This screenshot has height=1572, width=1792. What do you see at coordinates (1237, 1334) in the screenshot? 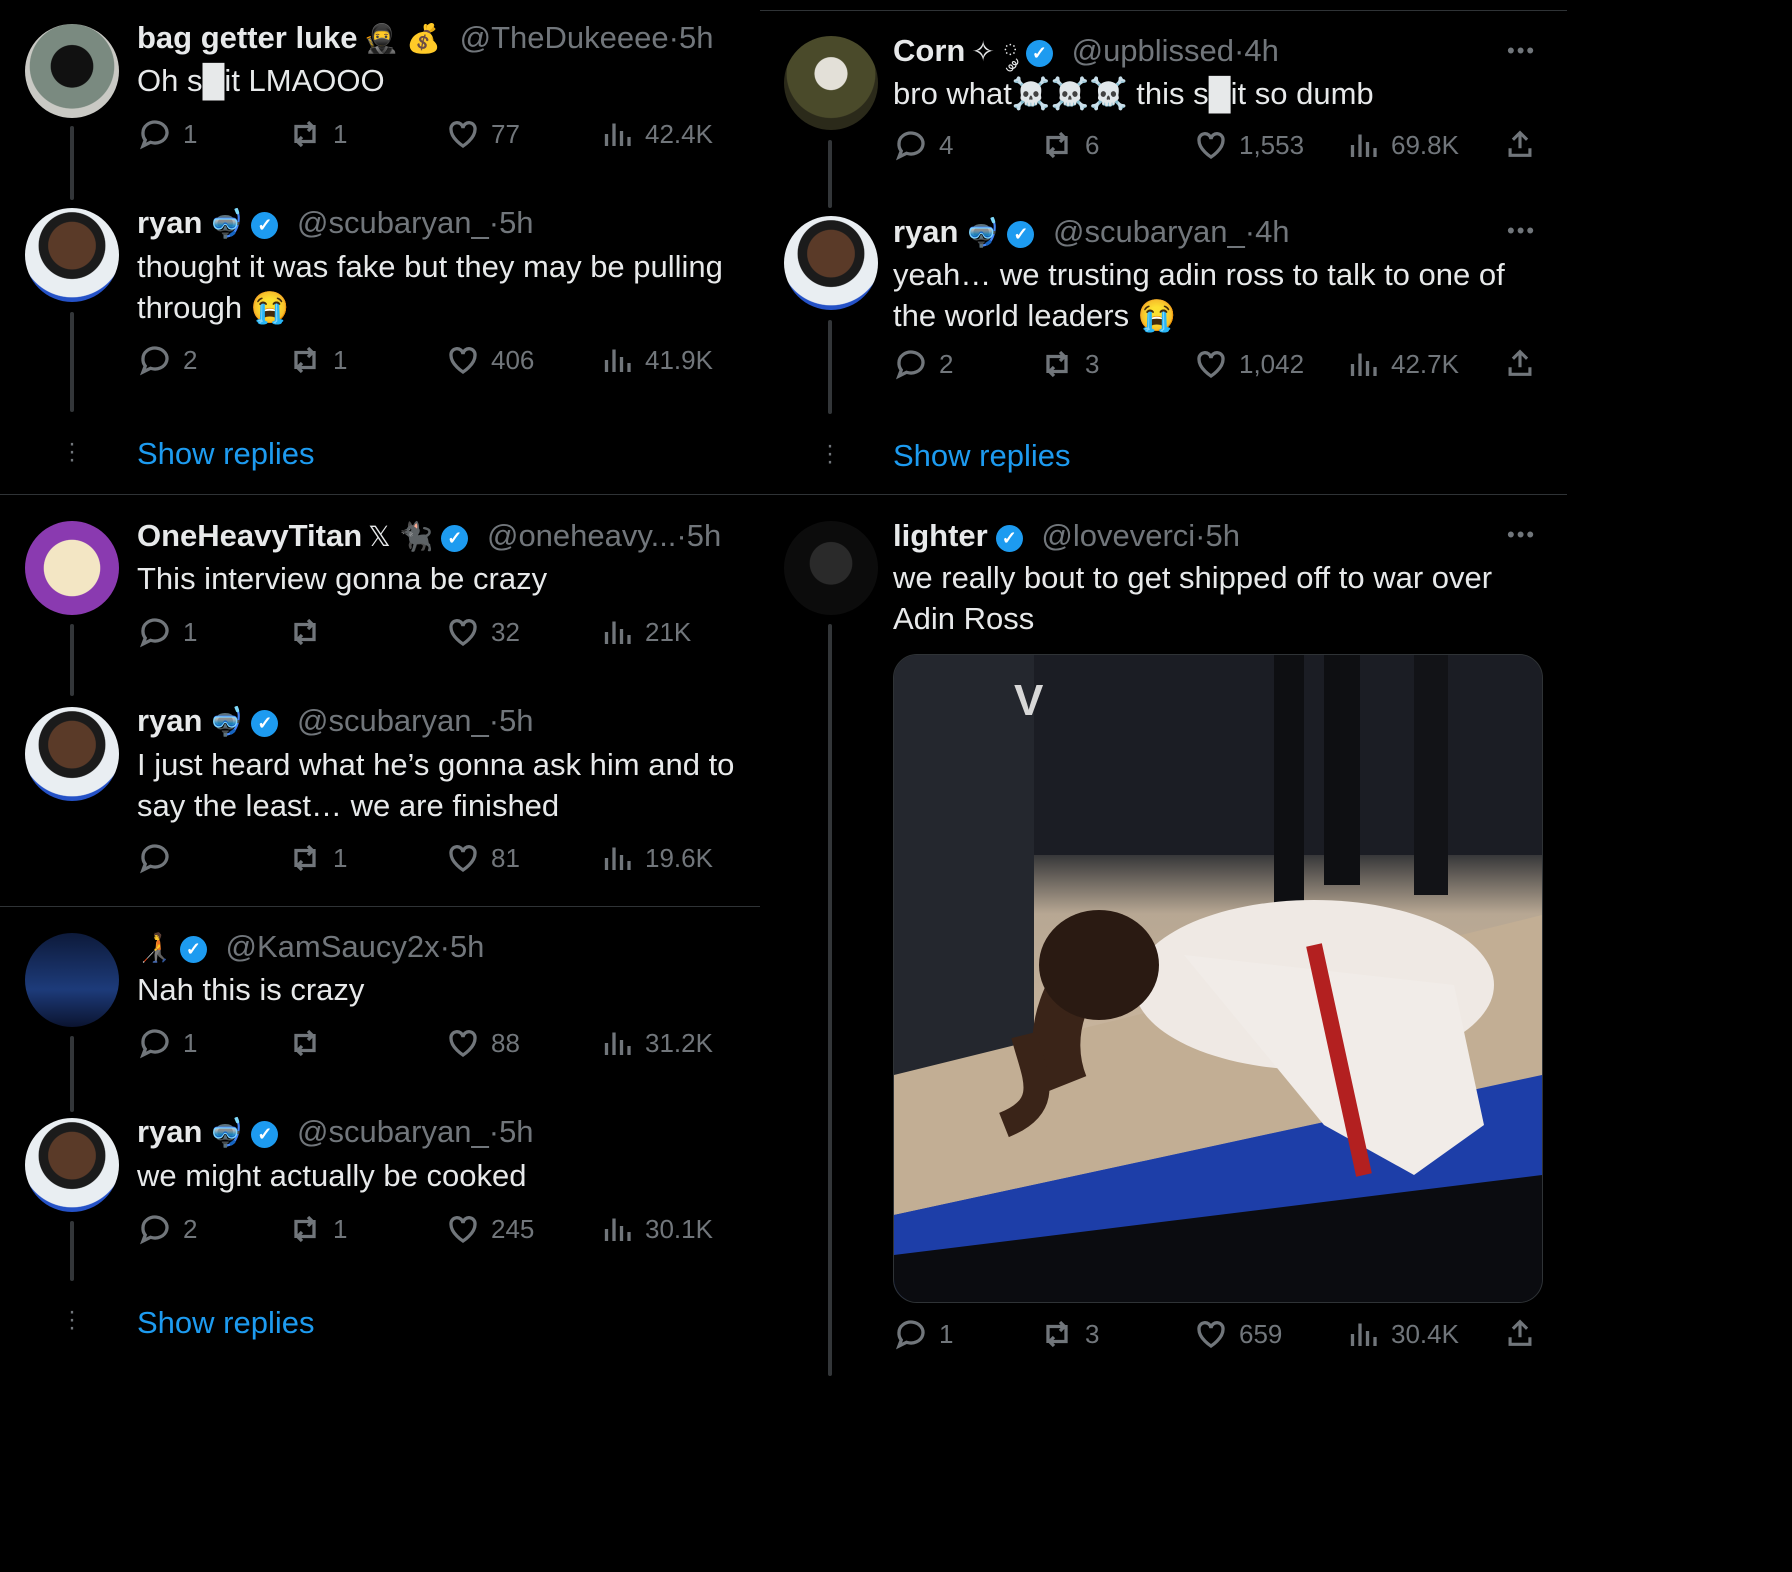
I see `like-button: 659` at bounding box center [1237, 1334].